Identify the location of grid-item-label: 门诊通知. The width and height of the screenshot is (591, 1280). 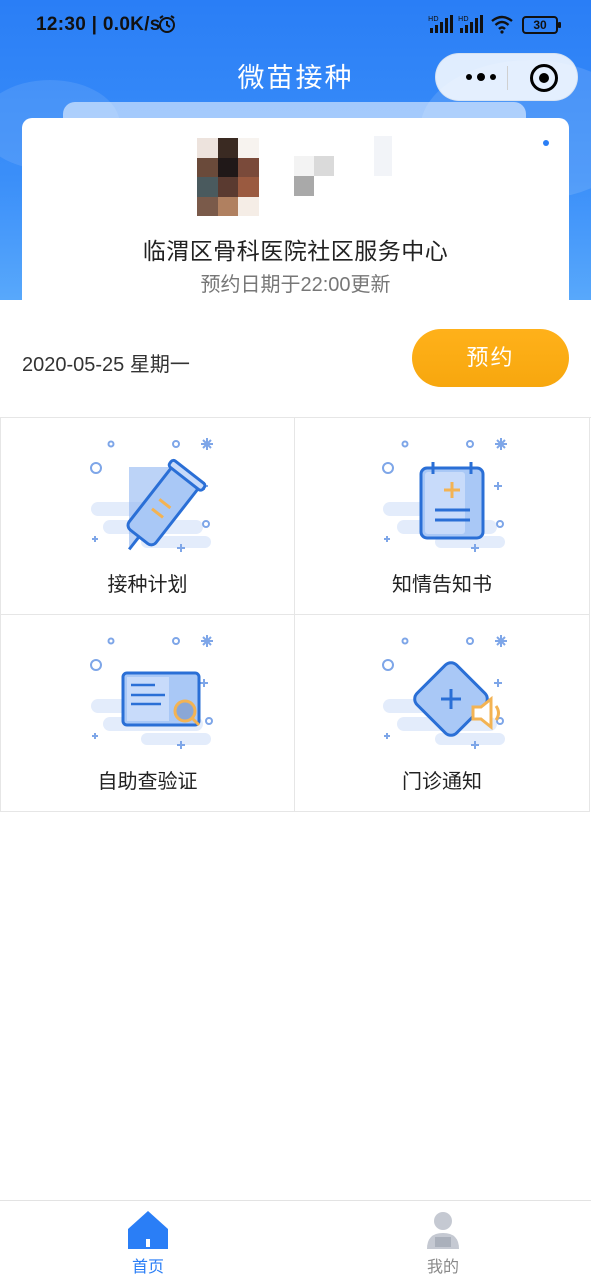
(442, 782).